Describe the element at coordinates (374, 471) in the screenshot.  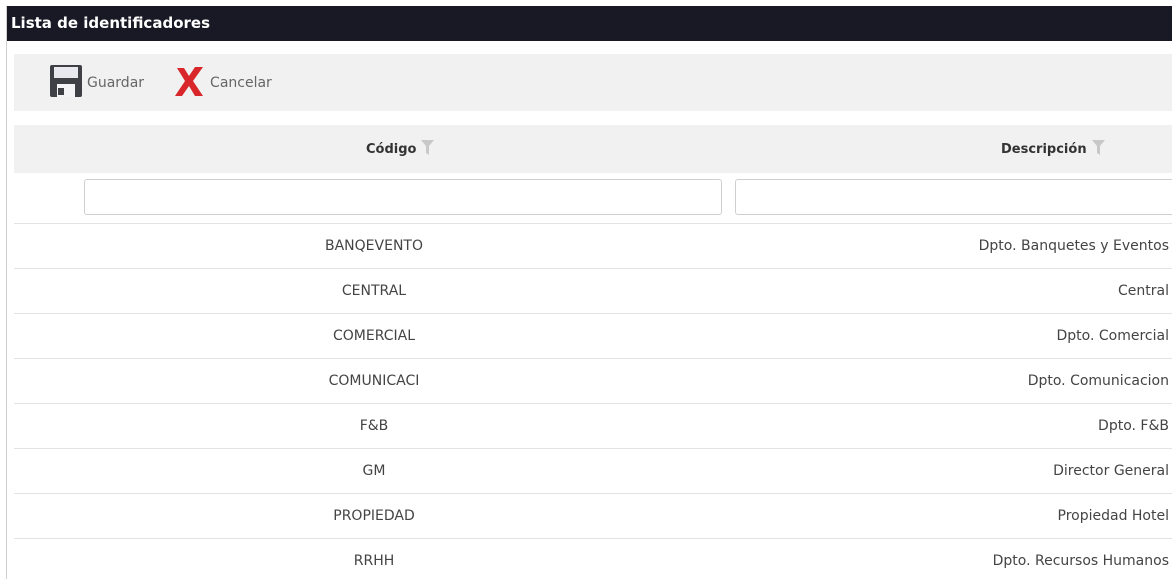
I see `code-cell: GM` at that location.